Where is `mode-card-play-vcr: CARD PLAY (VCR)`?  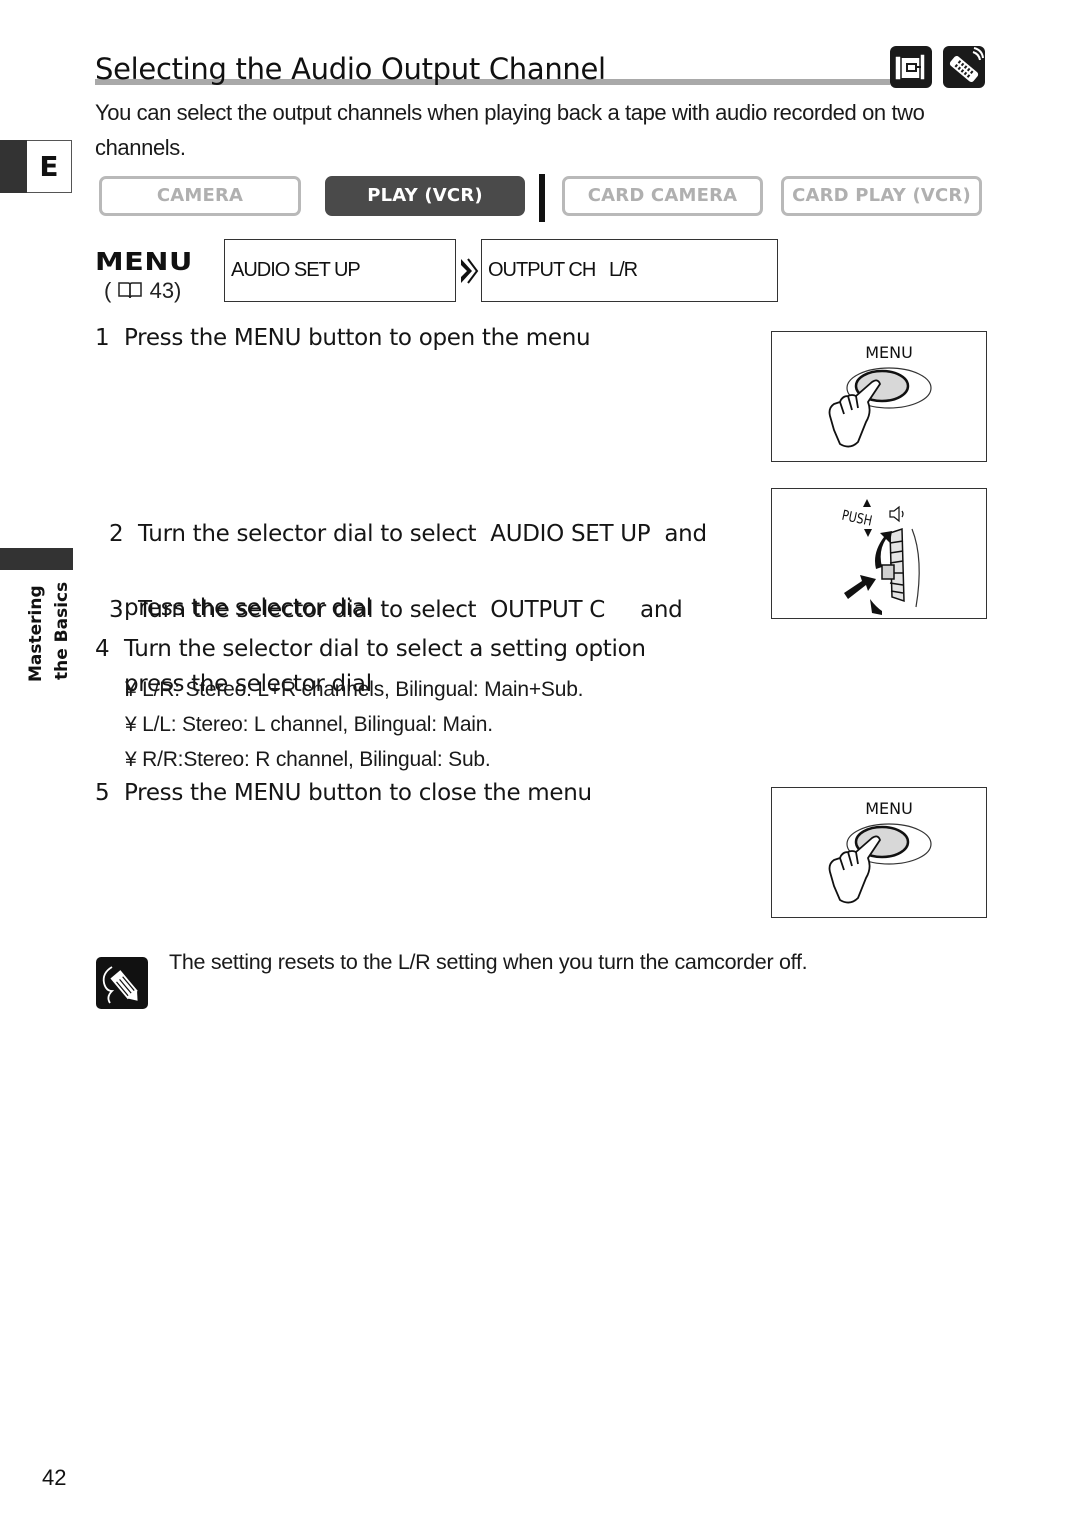 mode-card-play-vcr: CARD PLAY (VCR) is located at coordinates (881, 196).